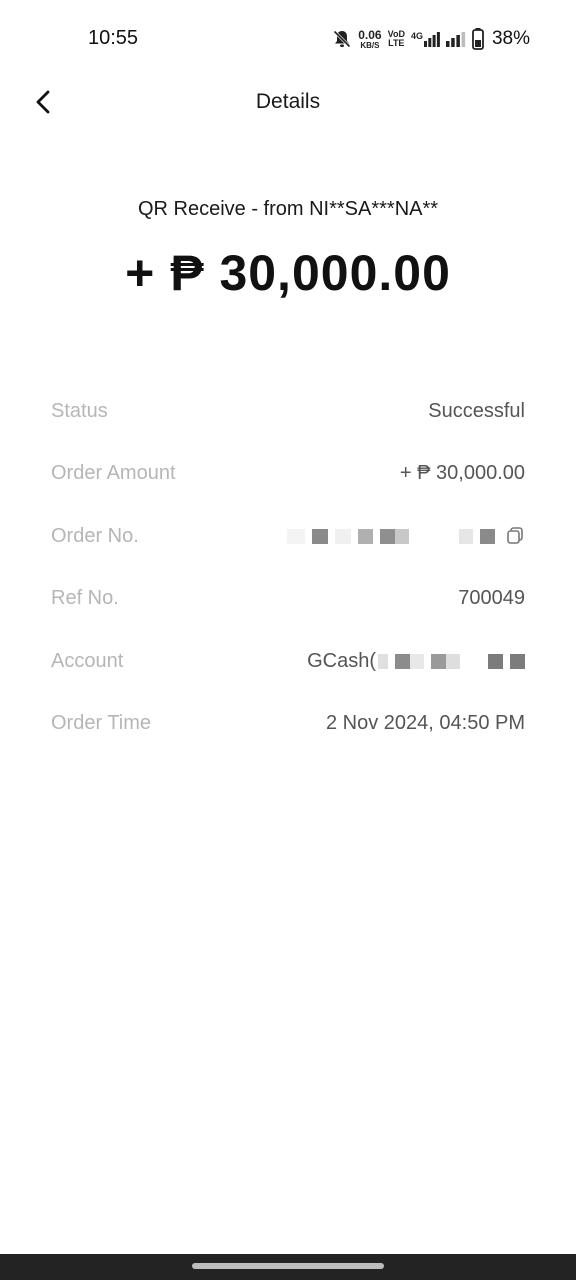  Describe the element at coordinates (288, 273) in the screenshot. I see `transaction-amount: + ₱ 30,000.00` at that location.